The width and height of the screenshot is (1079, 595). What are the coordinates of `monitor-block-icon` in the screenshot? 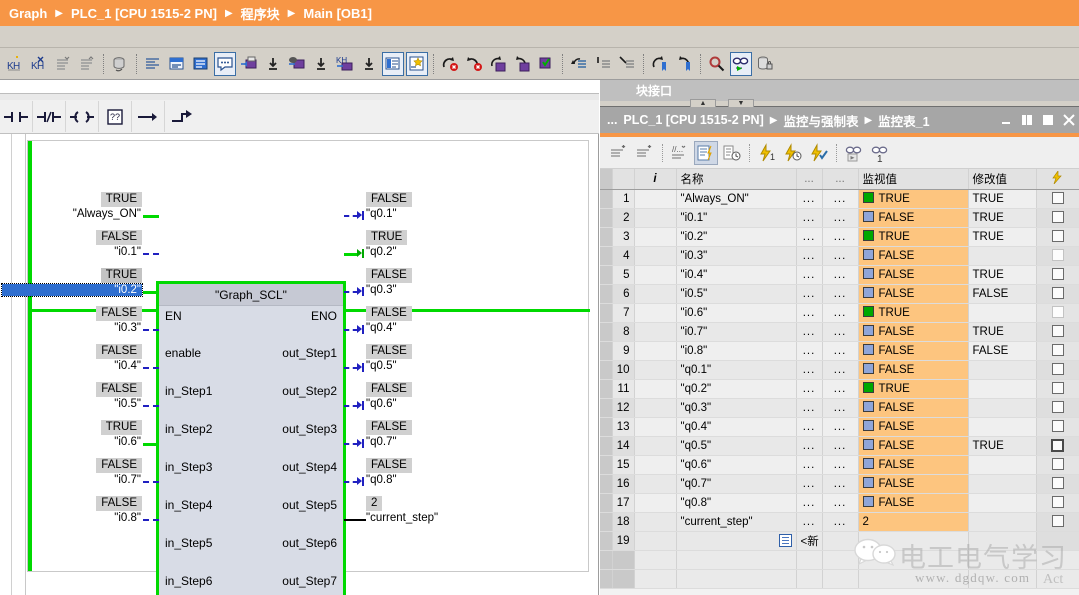 It's located at (297, 64).